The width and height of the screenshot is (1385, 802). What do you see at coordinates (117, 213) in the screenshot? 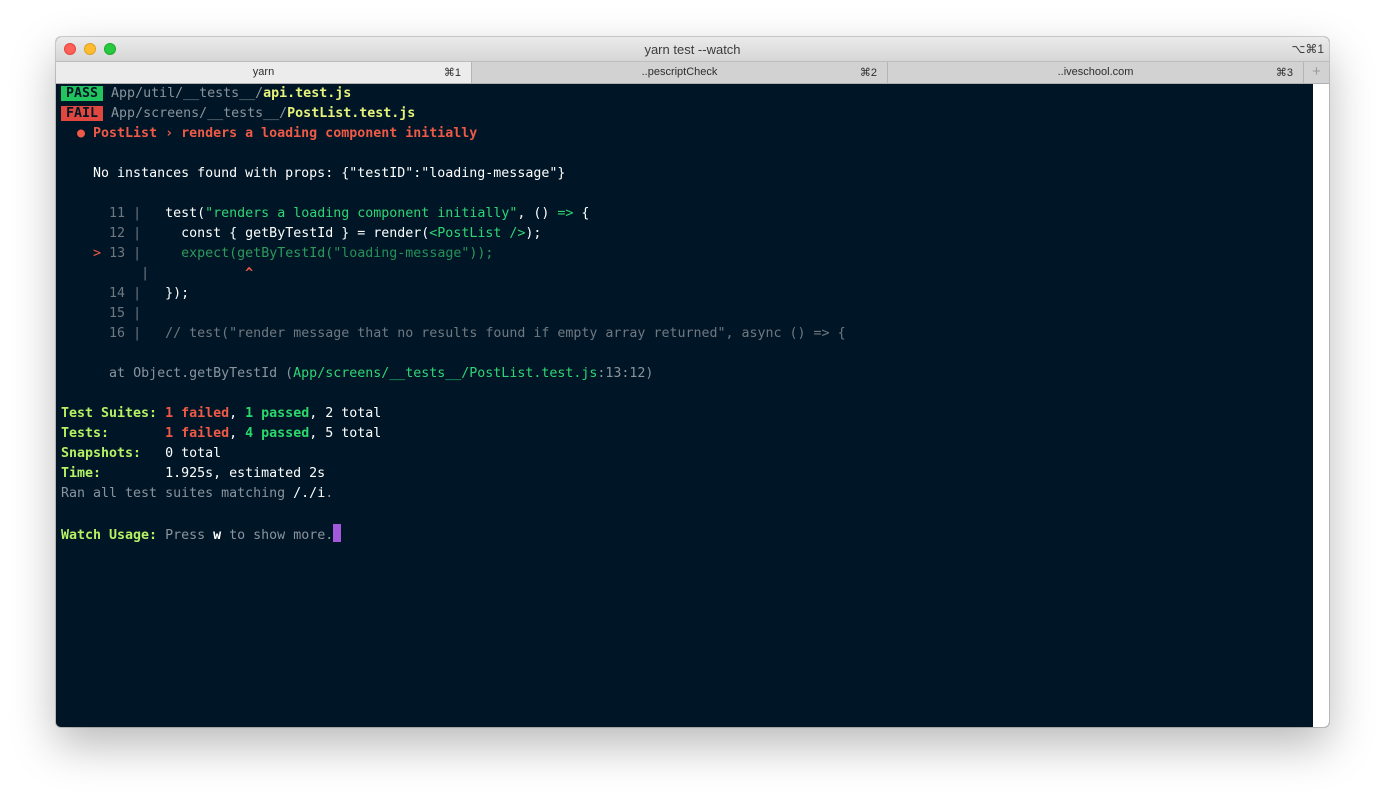
I see `line-number: 11` at bounding box center [117, 213].